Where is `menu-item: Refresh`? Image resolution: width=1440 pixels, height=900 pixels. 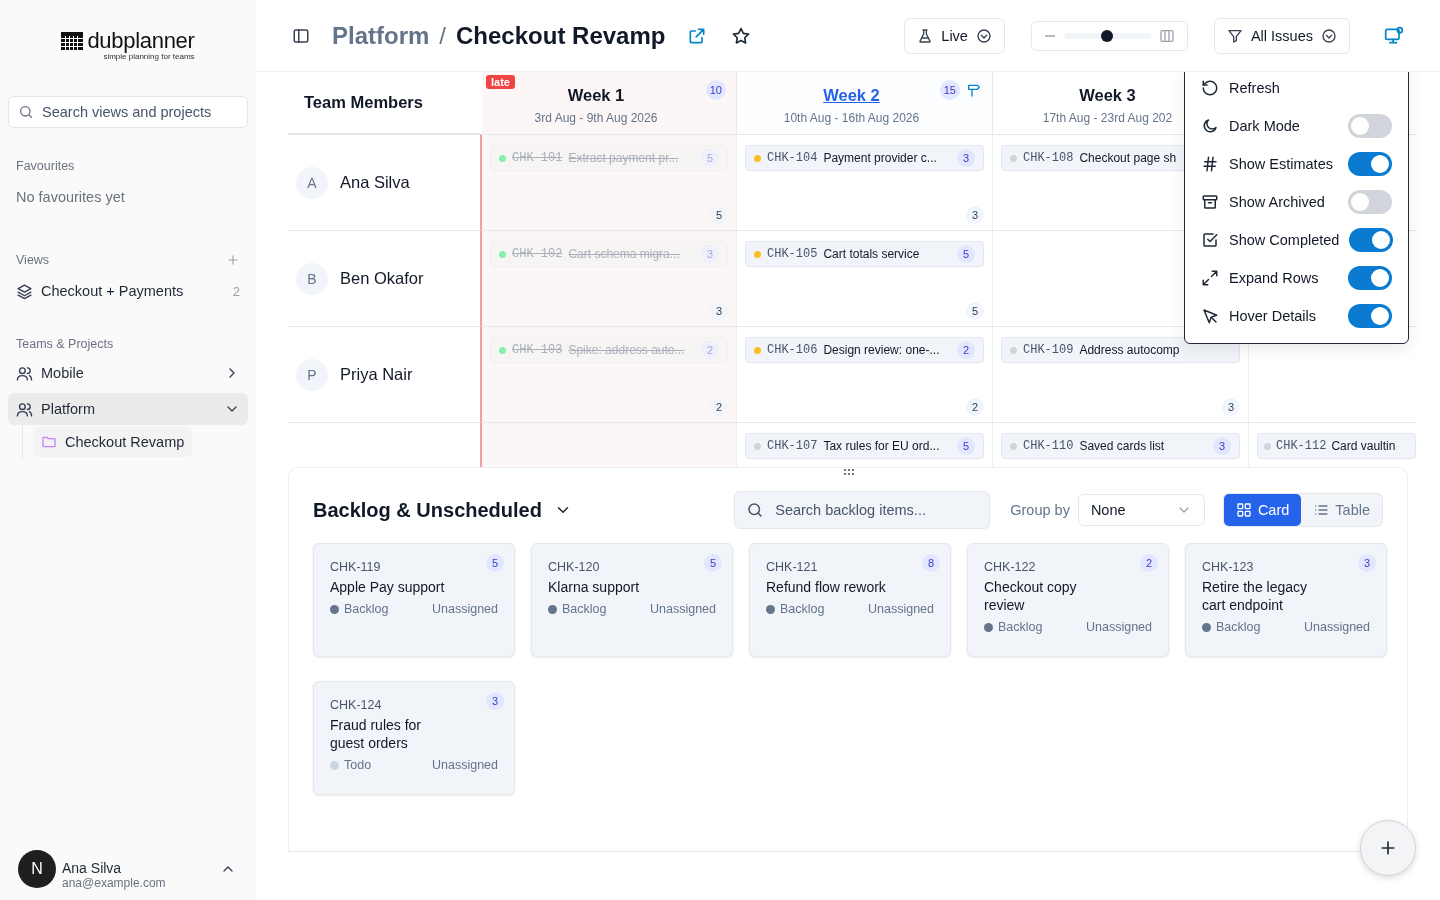
menu-item: Refresh is located at coordinates (1296, 89).